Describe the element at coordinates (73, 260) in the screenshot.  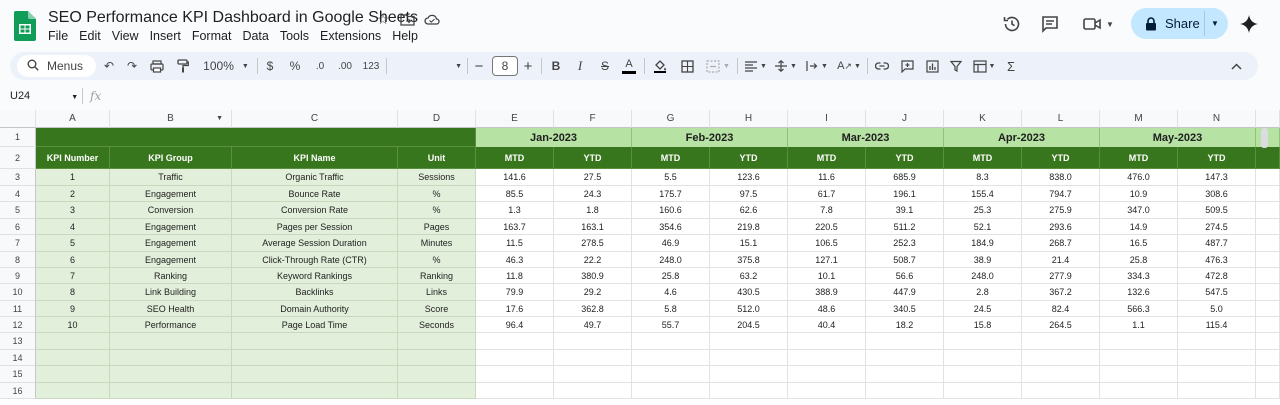
I see `data-cell: 6` at that location.